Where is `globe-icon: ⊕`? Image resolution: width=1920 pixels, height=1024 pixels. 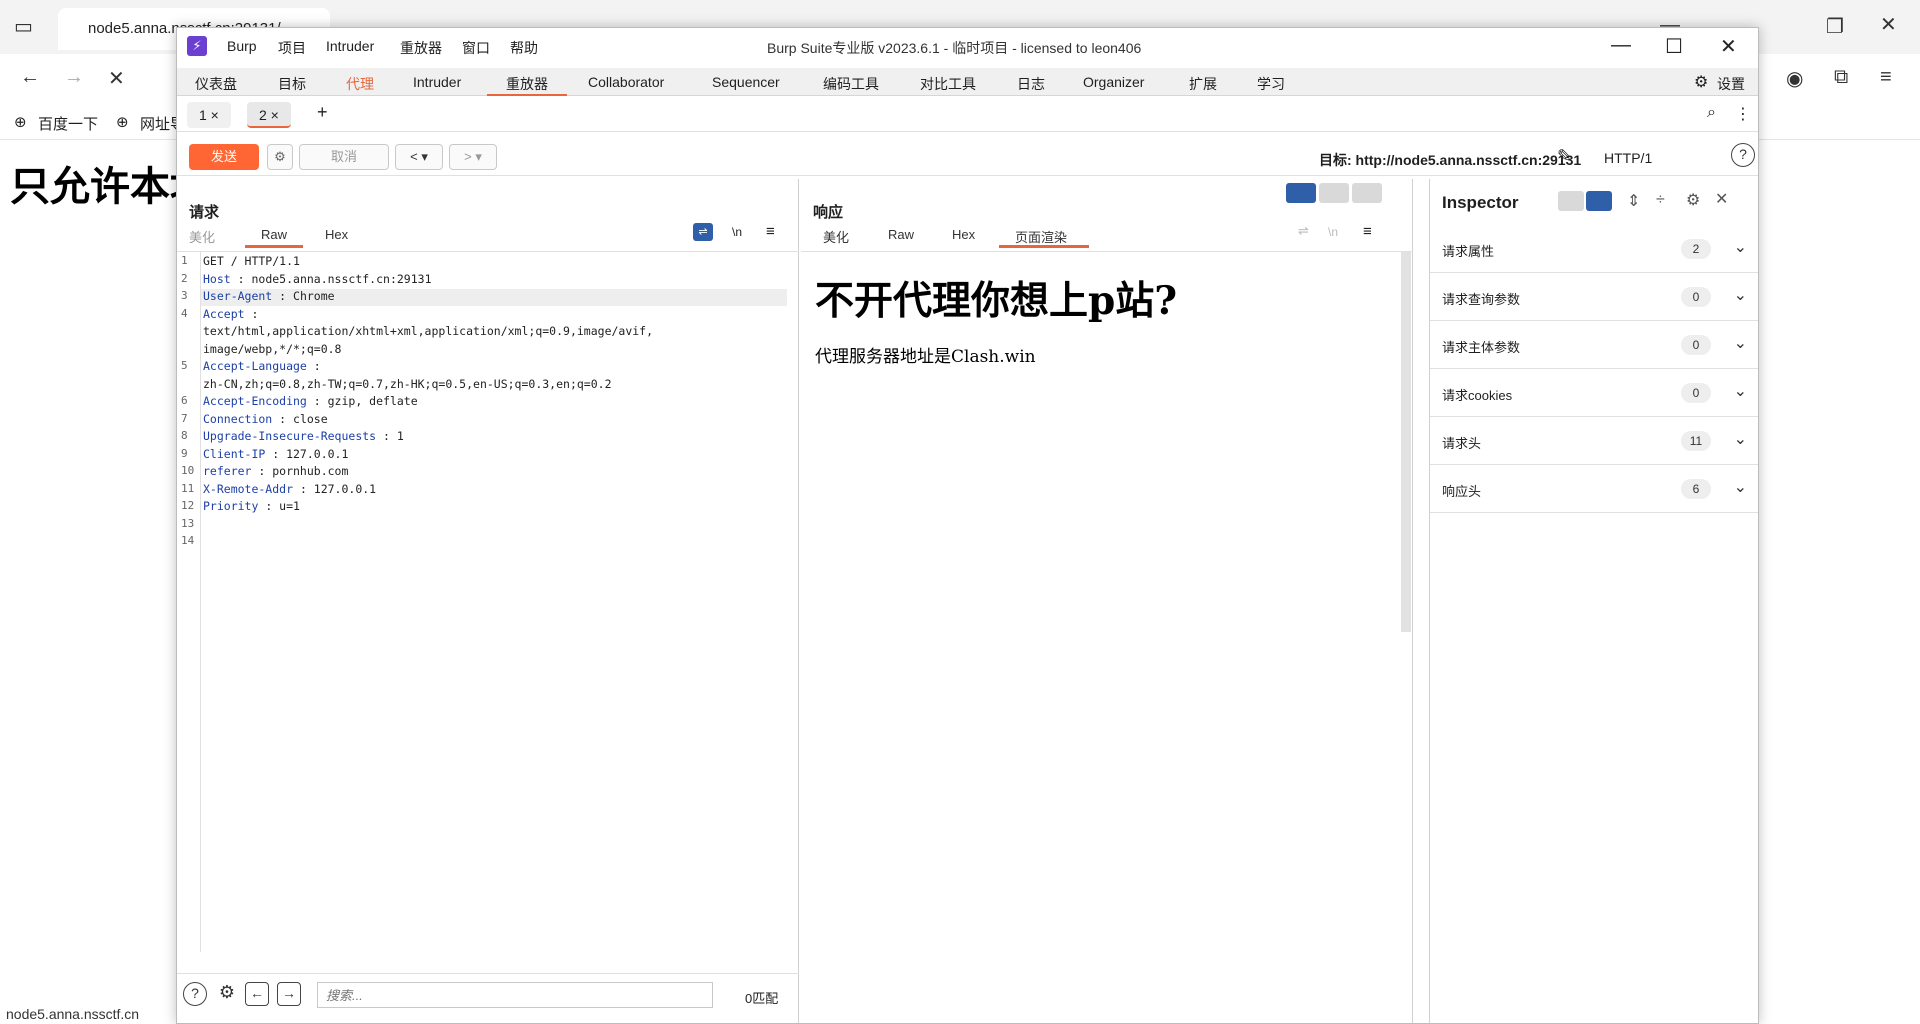 globe-icon: ⊕ is located at coordinates (20, 122).